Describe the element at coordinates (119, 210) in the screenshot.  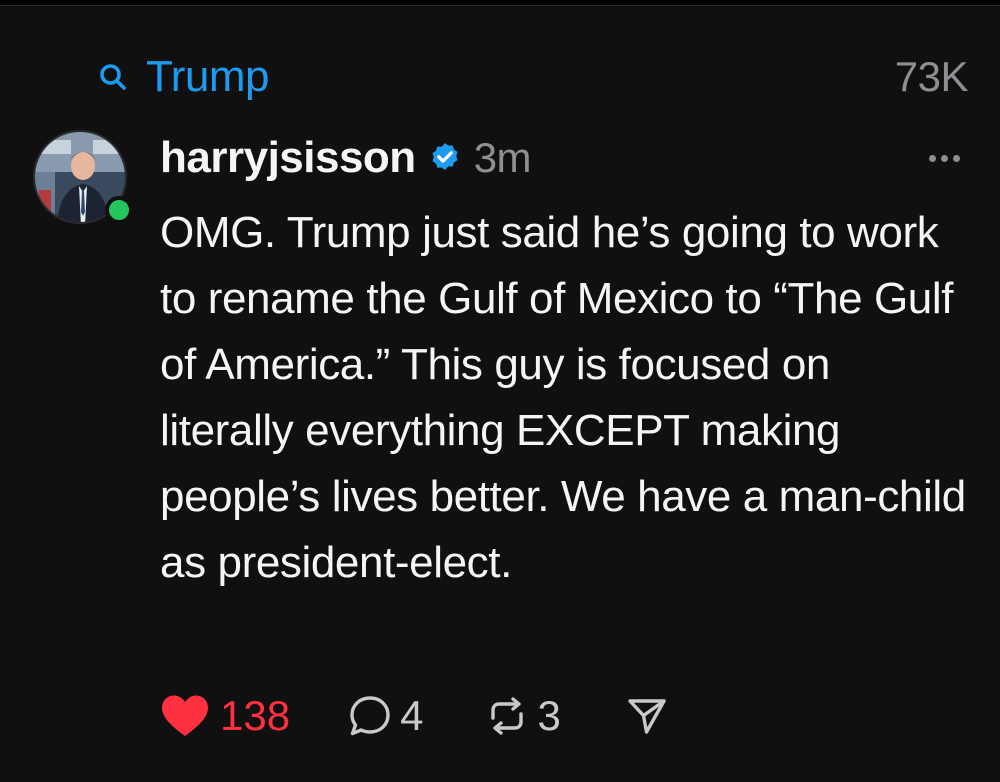
I see `online-status-indicator` at that location.